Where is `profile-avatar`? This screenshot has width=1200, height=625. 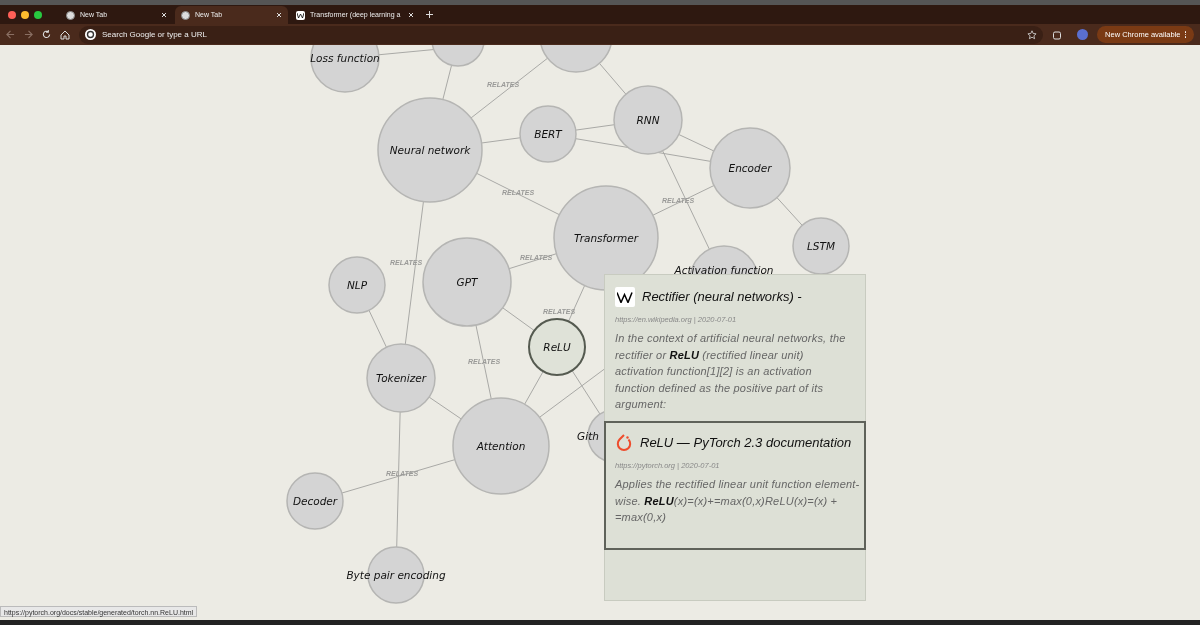 profile-avatar is located at coordinates (1083, 34).